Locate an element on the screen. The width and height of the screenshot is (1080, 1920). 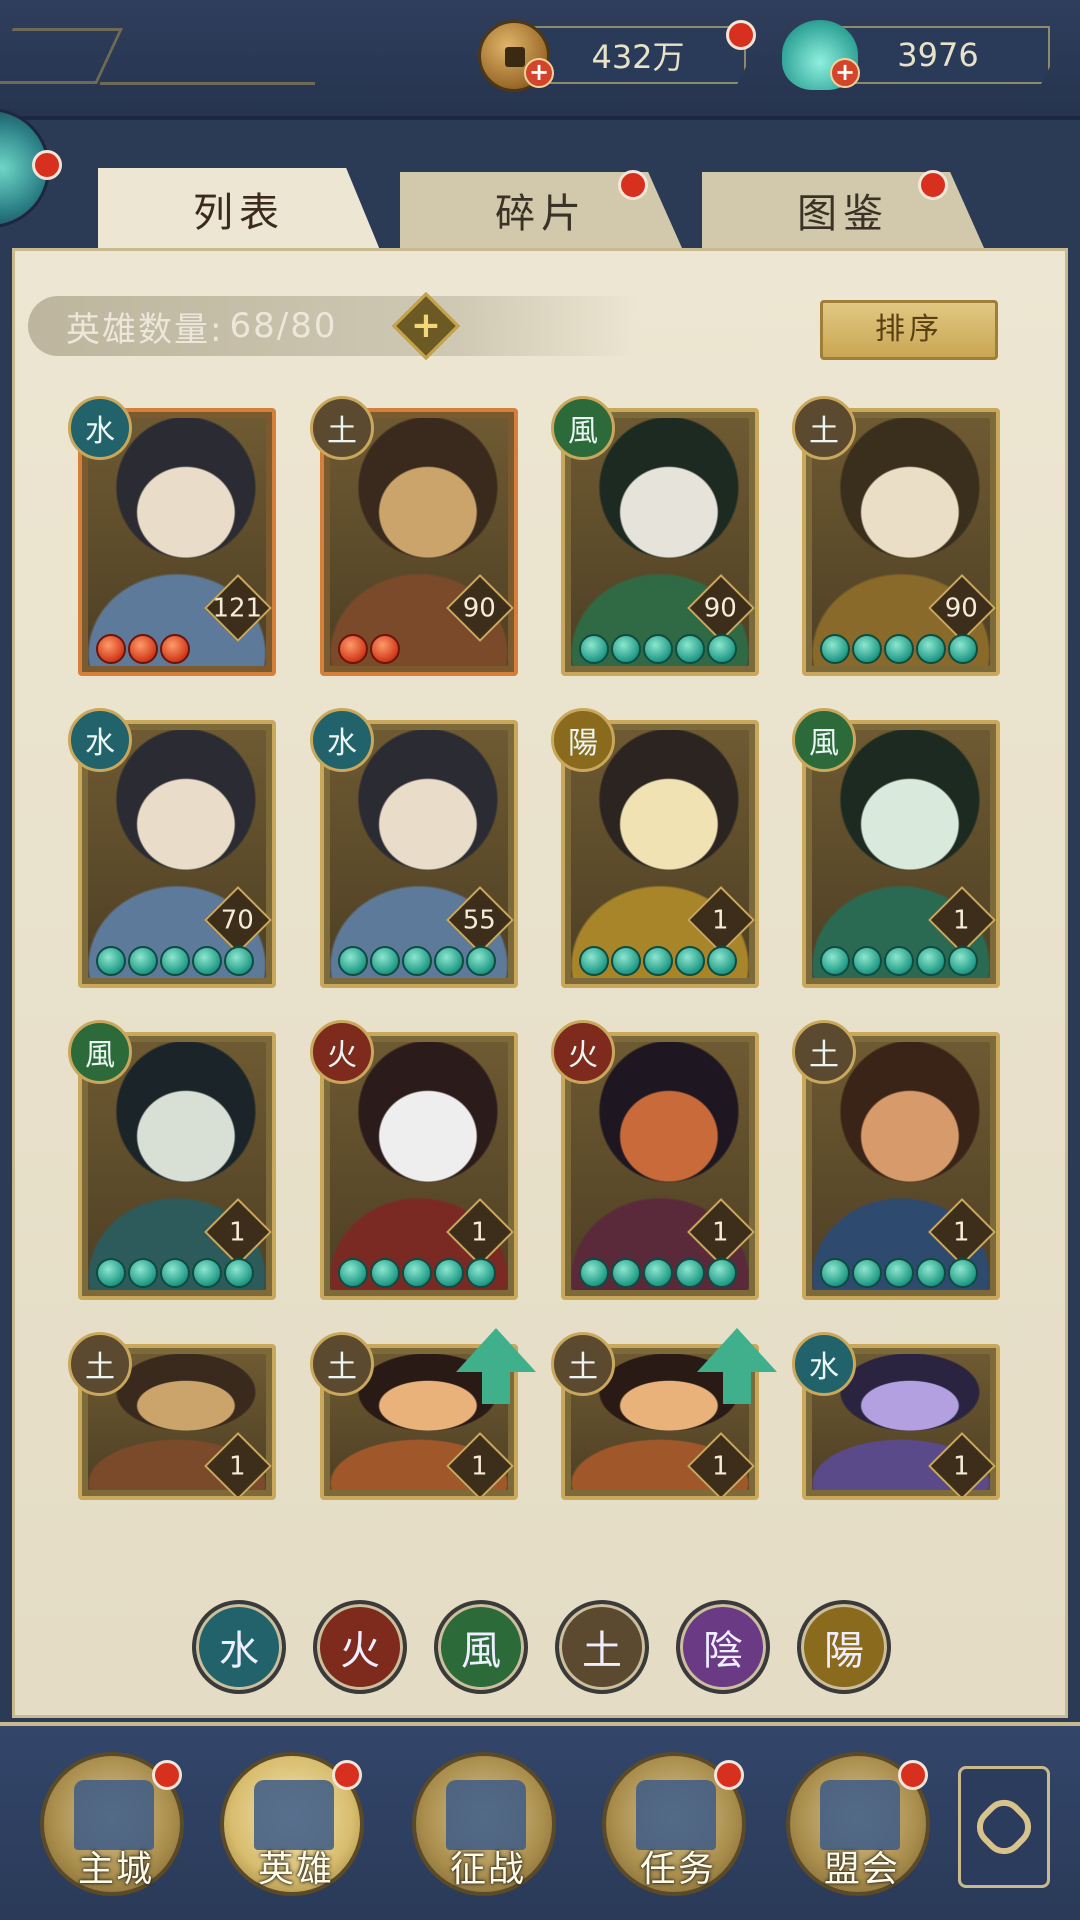
add-shells-button: + is located at coordinates (845, 73).